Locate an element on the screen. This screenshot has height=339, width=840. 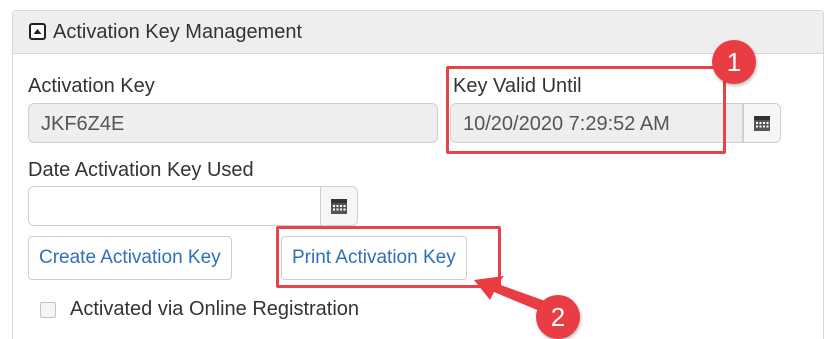
key-valid-until-label: Key Valid Until is located at coordinates (517, 86).